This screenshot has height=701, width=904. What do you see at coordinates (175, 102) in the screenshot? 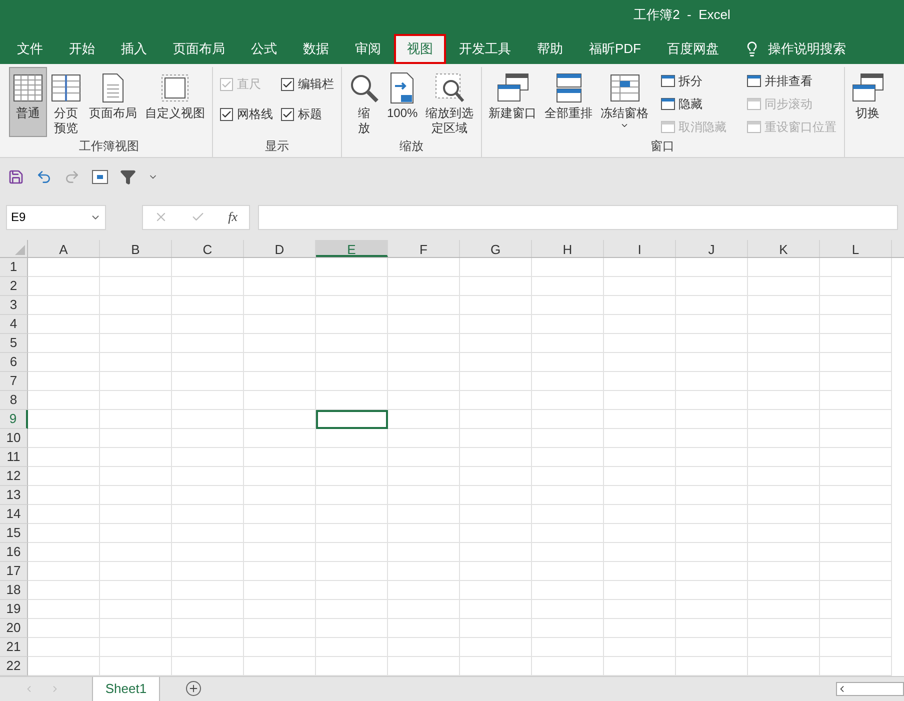
I see `ribbon-button: 自定义视图` at bounding box center [175, 102].